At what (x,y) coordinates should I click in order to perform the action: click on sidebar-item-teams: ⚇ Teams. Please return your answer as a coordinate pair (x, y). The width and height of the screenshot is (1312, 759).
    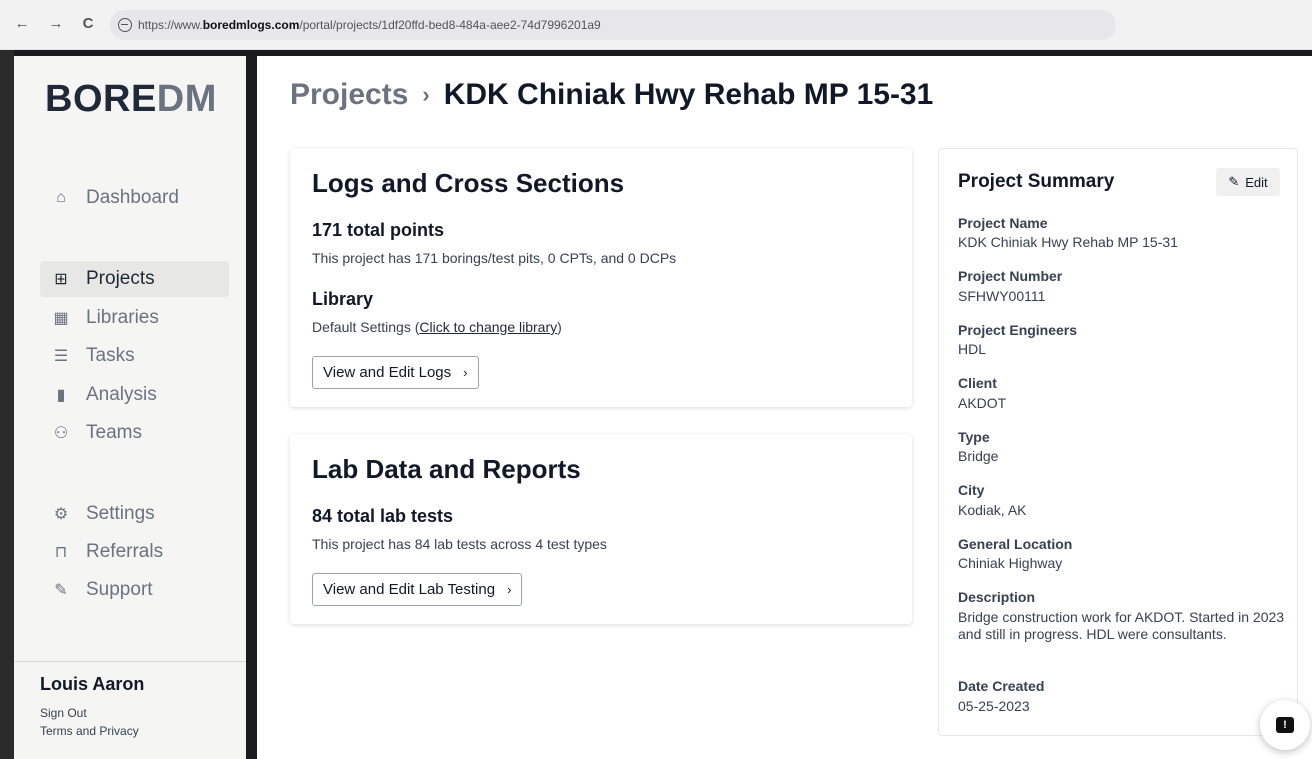
    Looking at the image, I should click on (134, 433).